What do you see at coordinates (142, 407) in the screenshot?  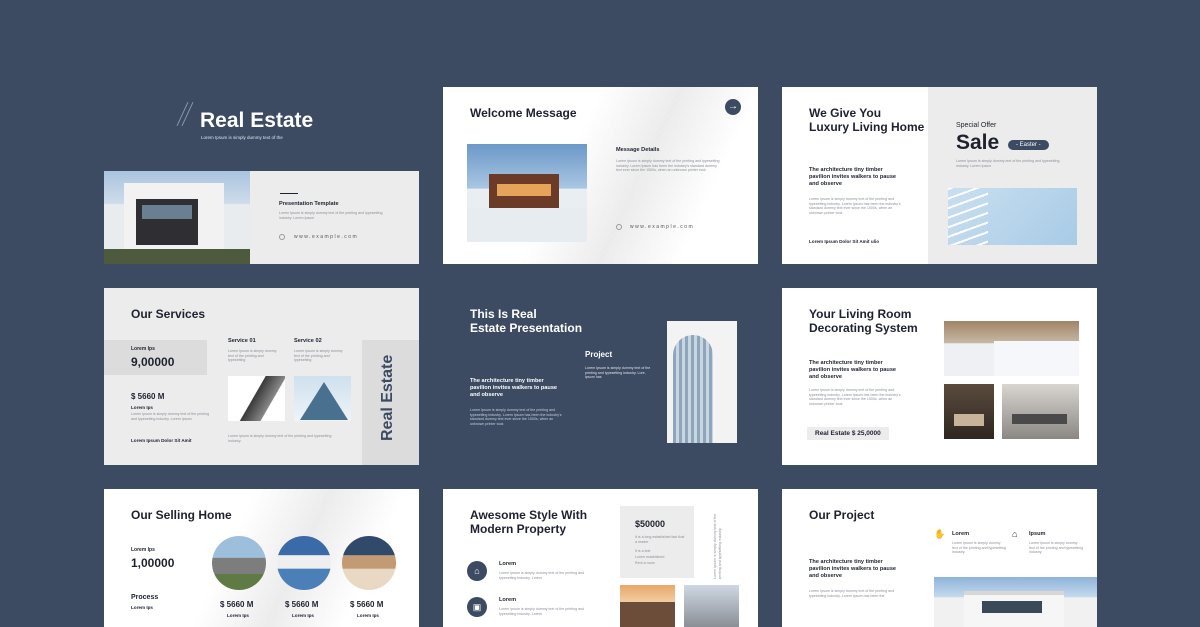 I see `price-label: Lorem Ips` at bounding box center [142, 407].